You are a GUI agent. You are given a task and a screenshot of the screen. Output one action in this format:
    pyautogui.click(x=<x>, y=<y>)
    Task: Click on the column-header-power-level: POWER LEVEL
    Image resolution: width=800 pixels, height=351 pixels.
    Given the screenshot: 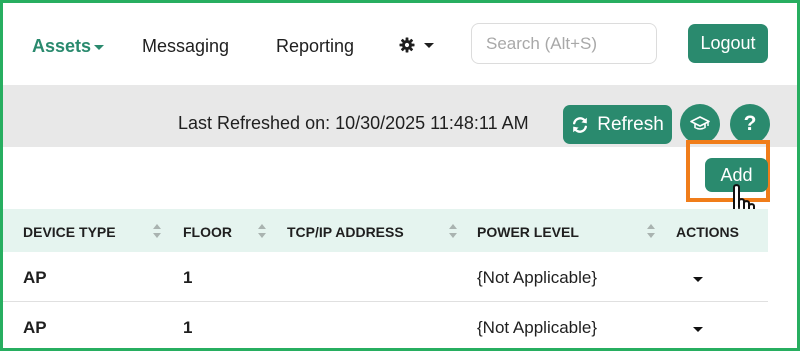 What is the action you would take?
    pyautogui.click(x=528, y=232)
    